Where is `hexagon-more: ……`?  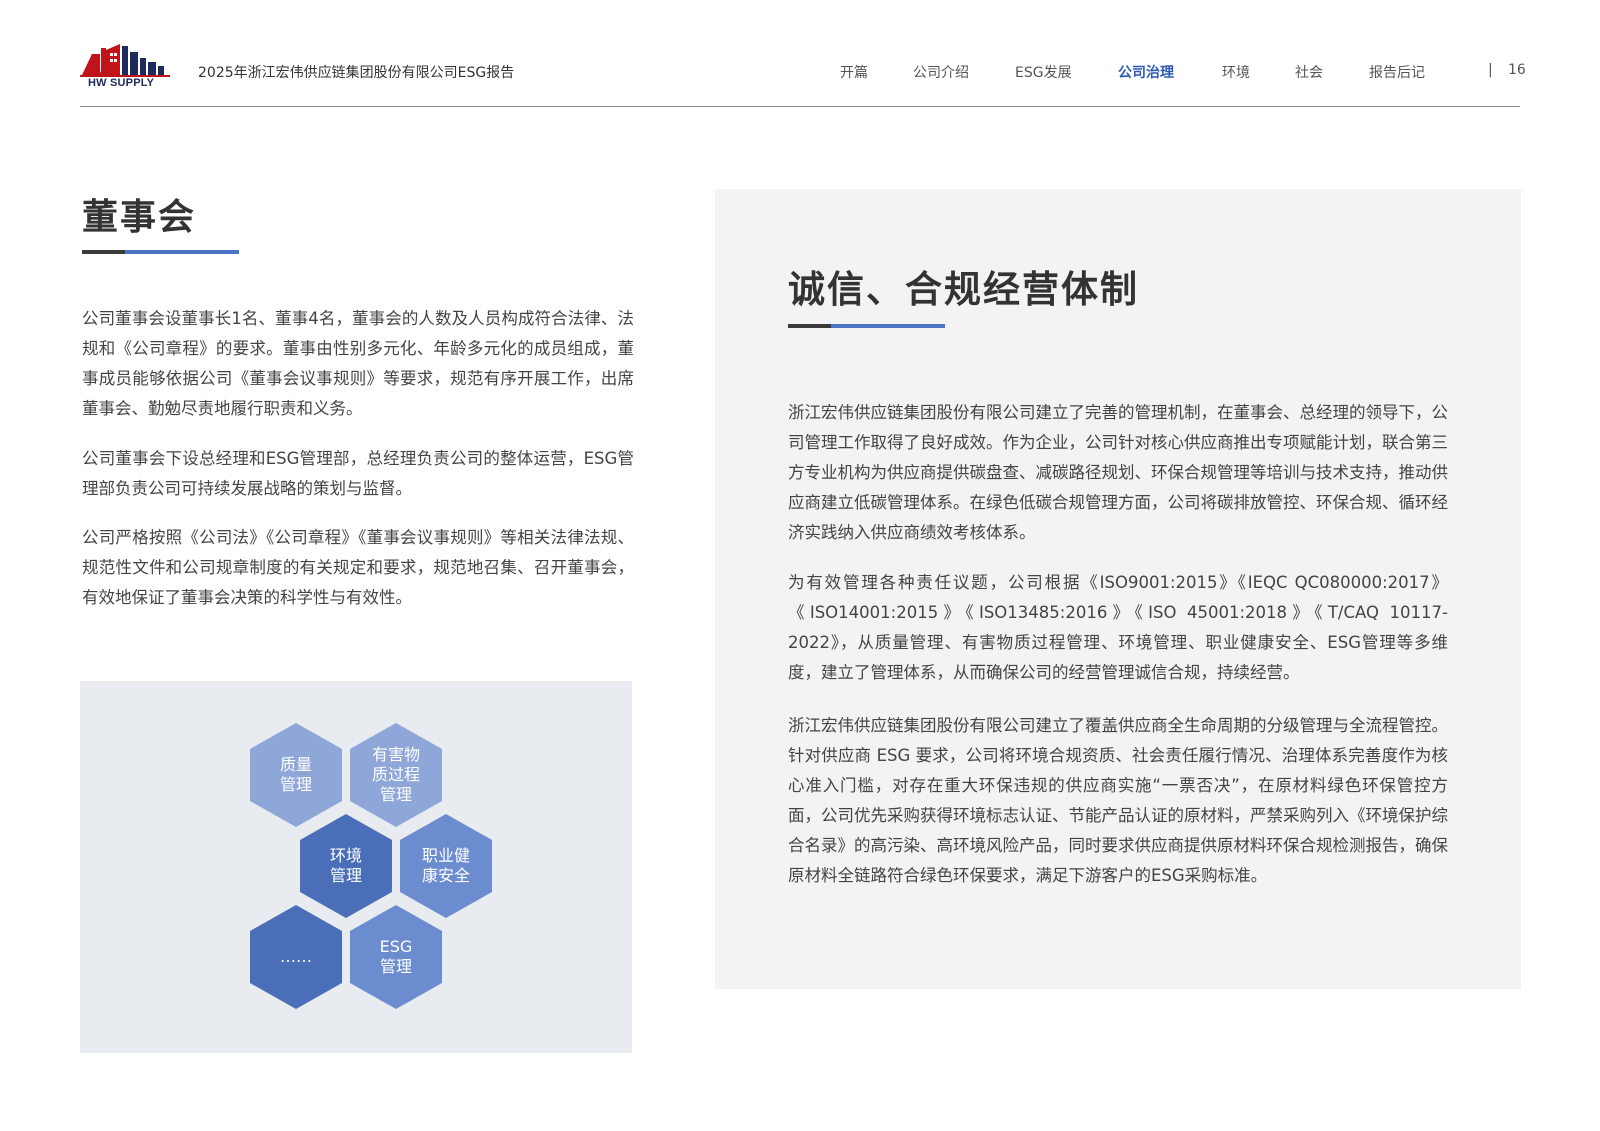
hexagon-more: …… is located at coordinates (296, 959).